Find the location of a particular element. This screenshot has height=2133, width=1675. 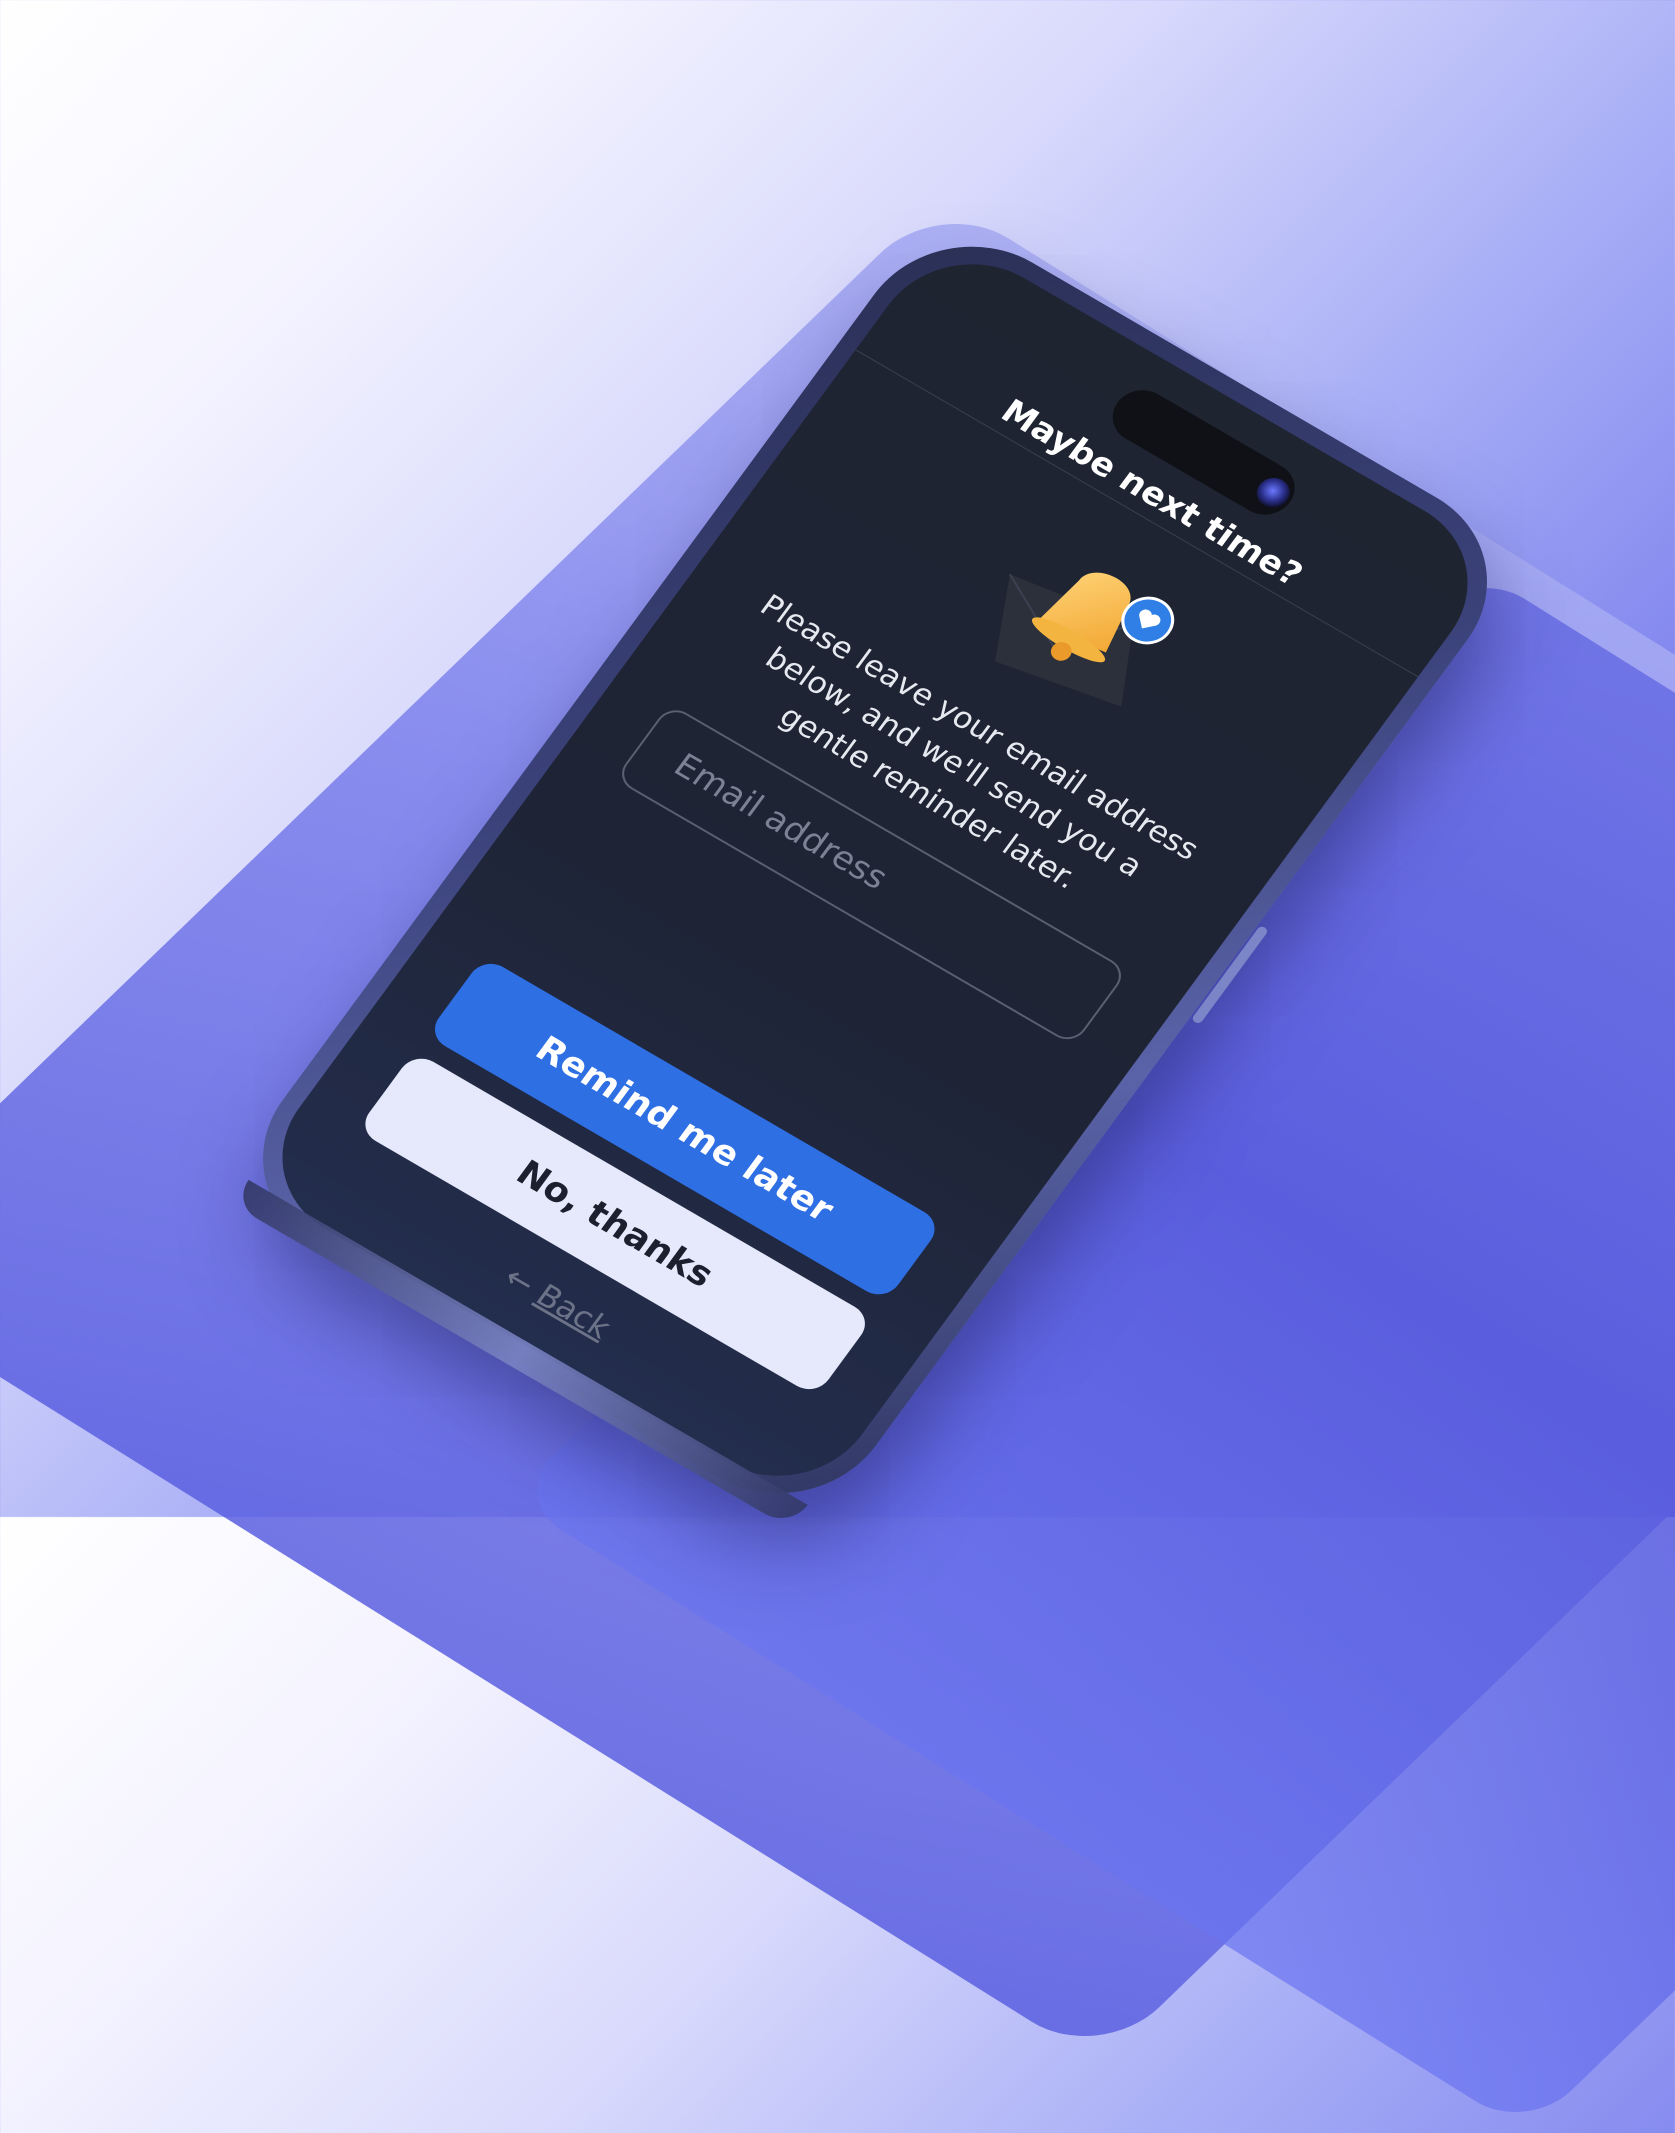

back-arrow-icon: ← is located at coordinates (520, 1280).